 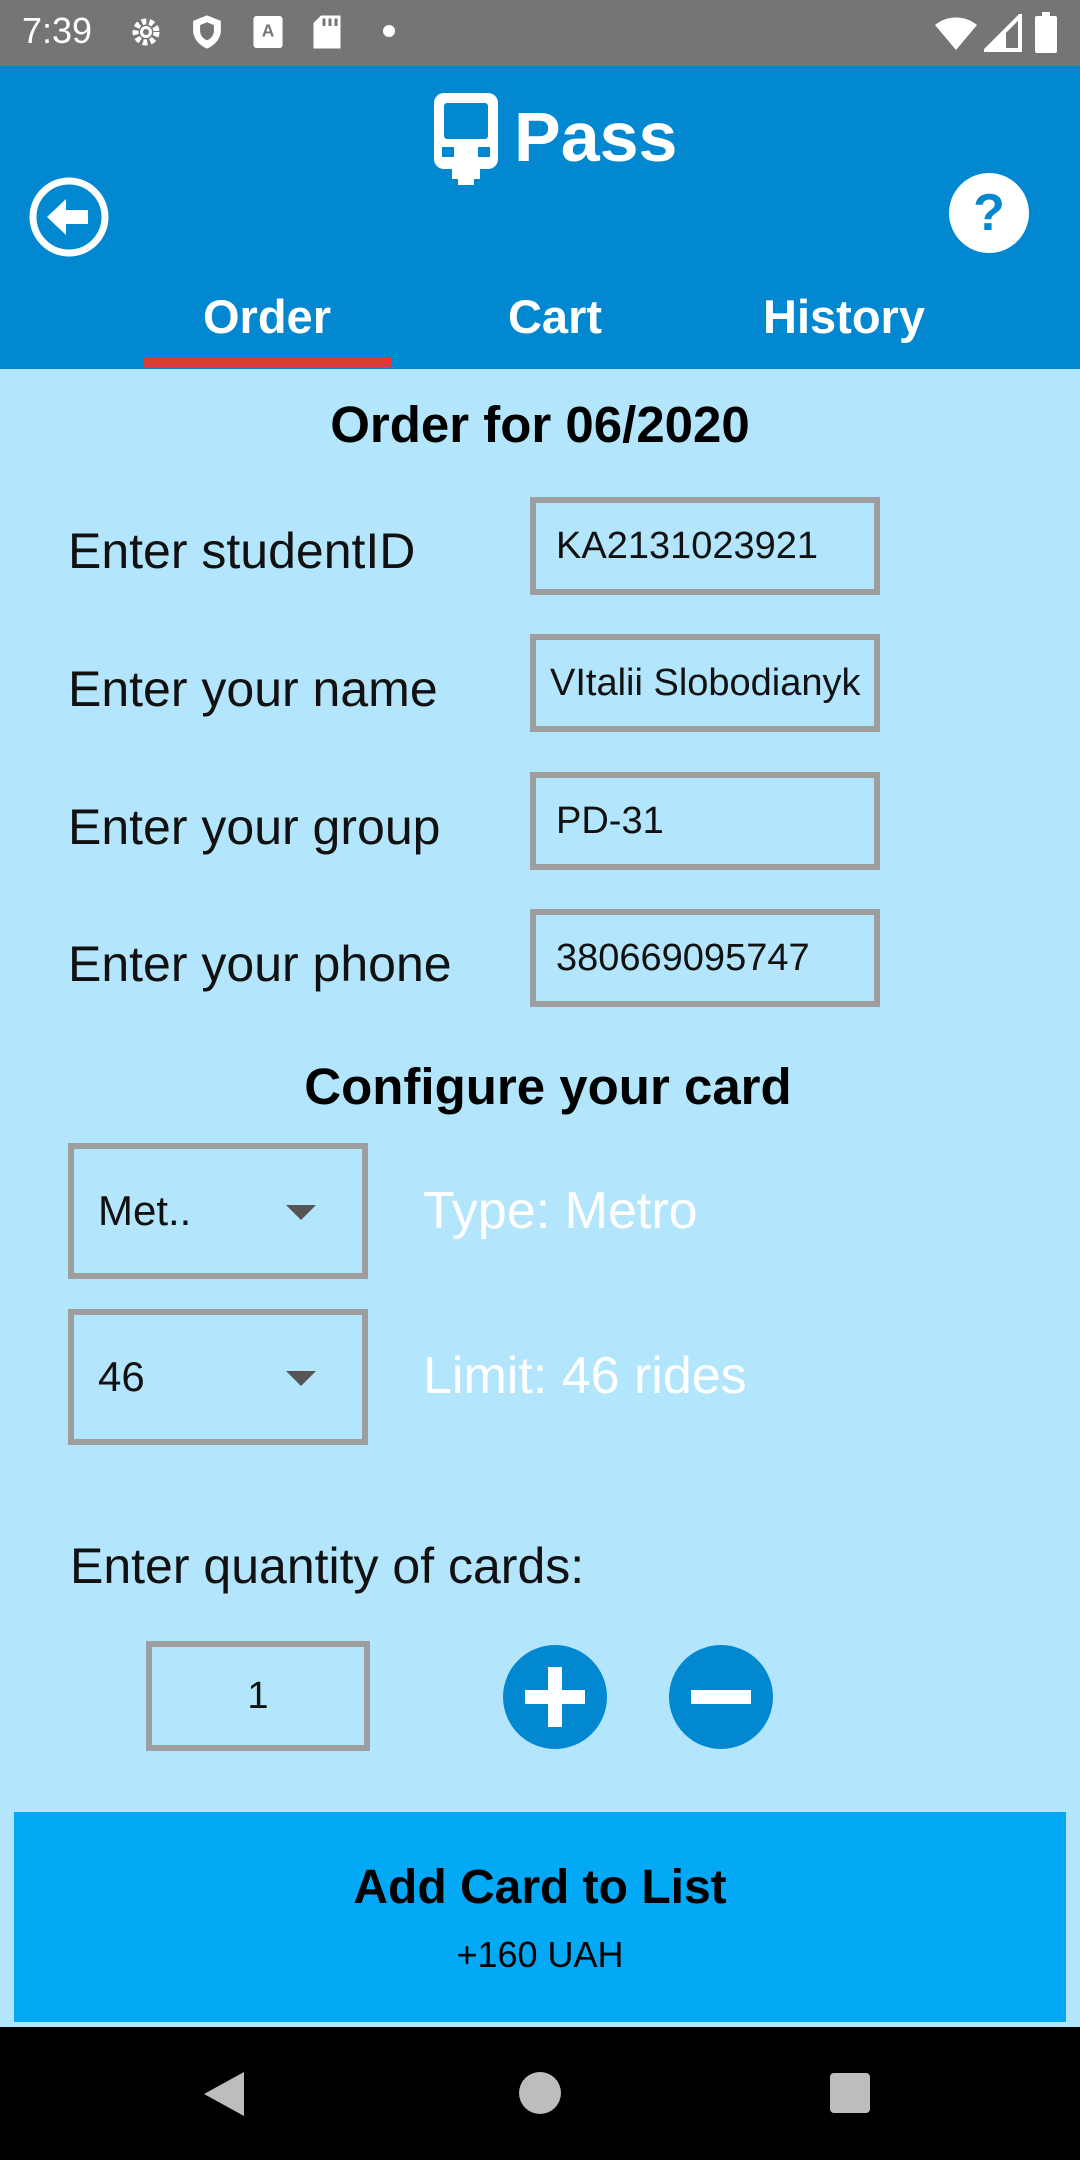 I want to click on quantity-field: 1, so click(x=258, y=1696).